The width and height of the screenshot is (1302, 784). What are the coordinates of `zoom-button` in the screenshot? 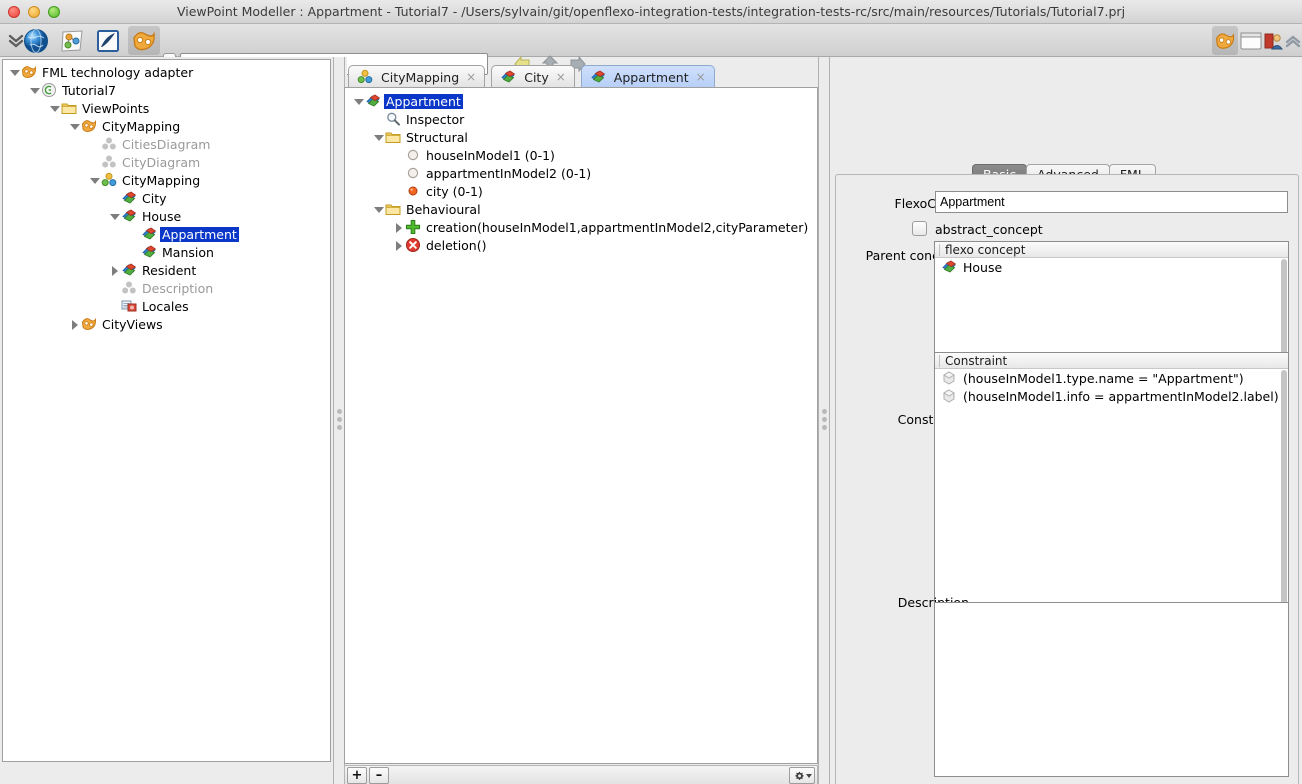 It's located at (54, 12).